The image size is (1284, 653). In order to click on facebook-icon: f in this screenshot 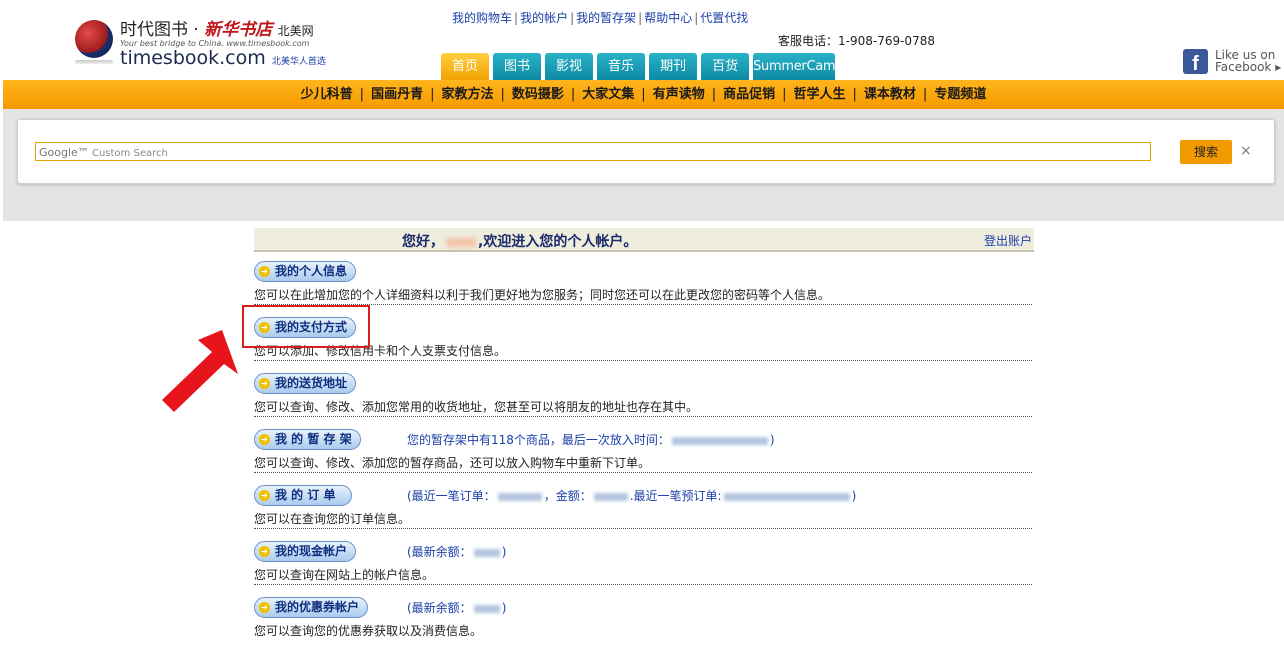, I will do `click(1195, 62)`.